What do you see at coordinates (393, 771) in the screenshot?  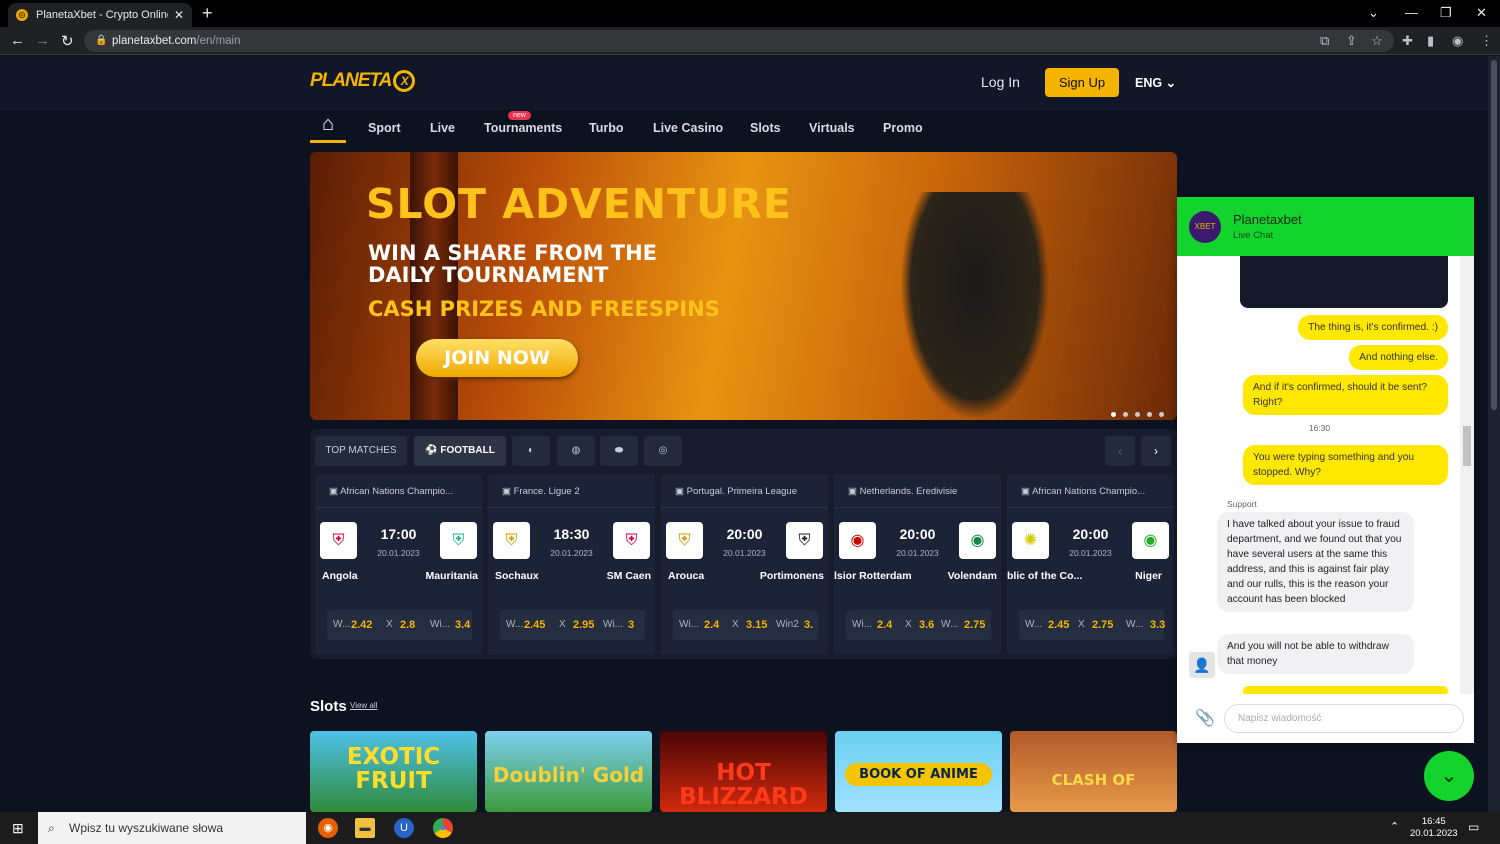 I see `slot-game-tile: EXOTIC FRUIT` at bounding box center [393, 771].